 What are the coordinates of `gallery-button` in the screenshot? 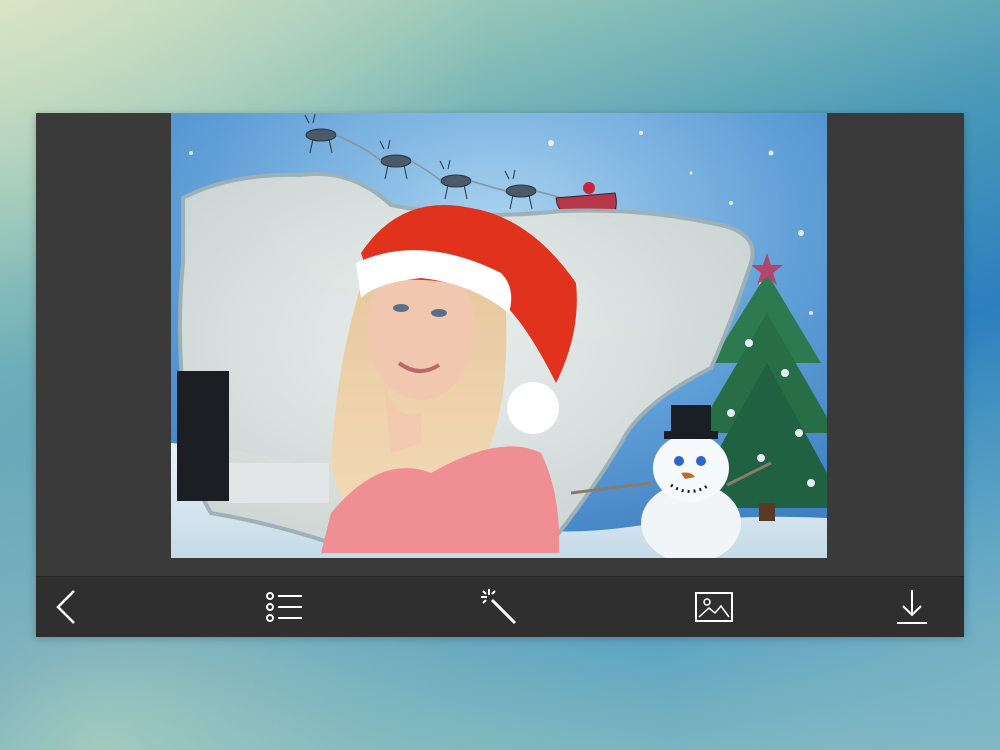 It's located at (714, 607).